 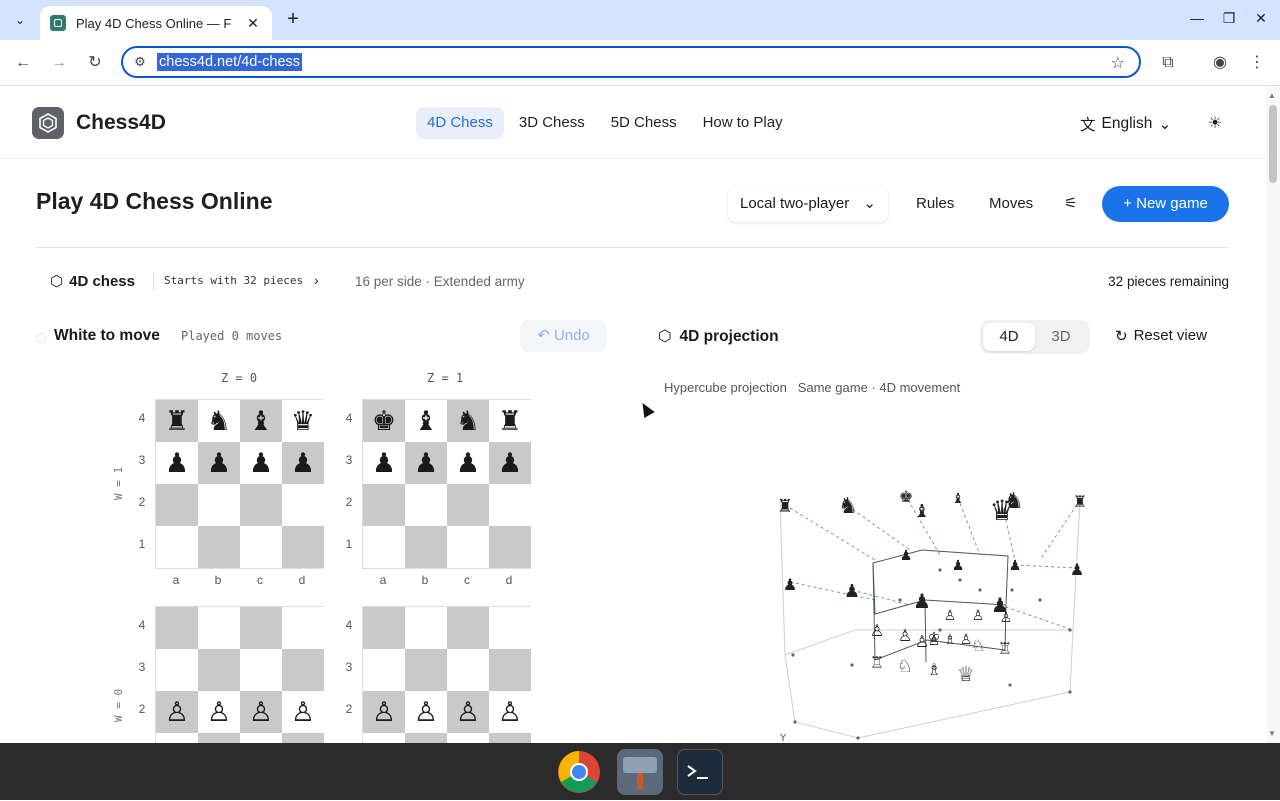 What do you see at coordinates (460, 123) in the screenshot?
I see `nav-4d-chess: 4D Chess` at bounding box center [460, 123].